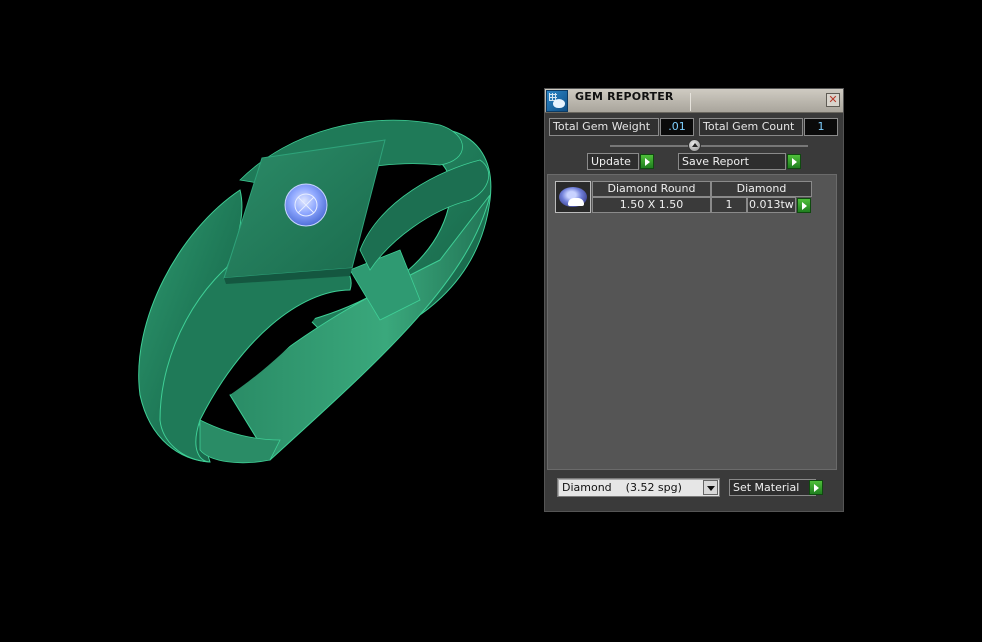 The height and width of the screenshot is (642, 982). I want to click on gem-reporter-icon, so click(557, 101).